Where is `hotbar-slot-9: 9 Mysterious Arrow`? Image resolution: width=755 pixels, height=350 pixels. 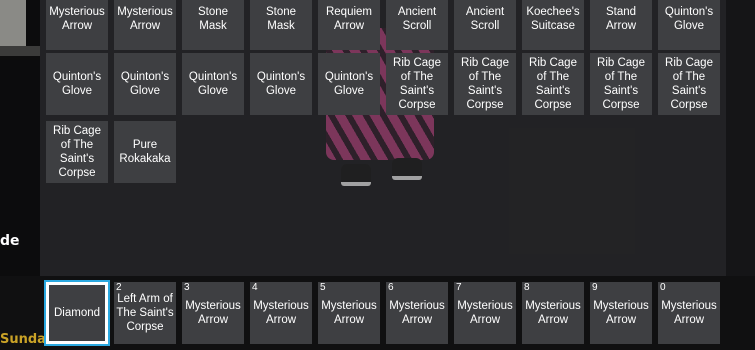 hotbar-slot-9: 9 Mysterious Arrow is located at coordinates (621, 313).